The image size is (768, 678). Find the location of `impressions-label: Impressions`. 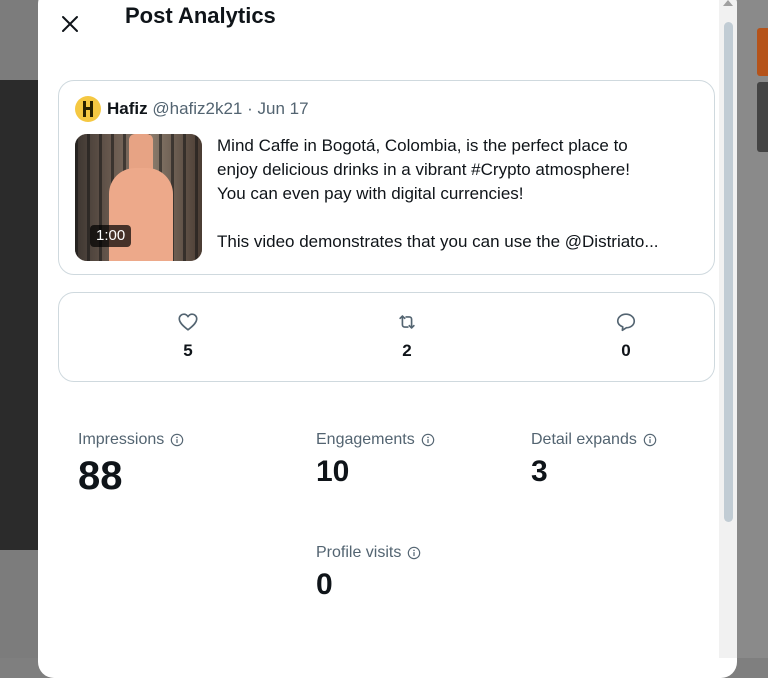

impressions-label: Impressions is located at coordinates (131, 440).